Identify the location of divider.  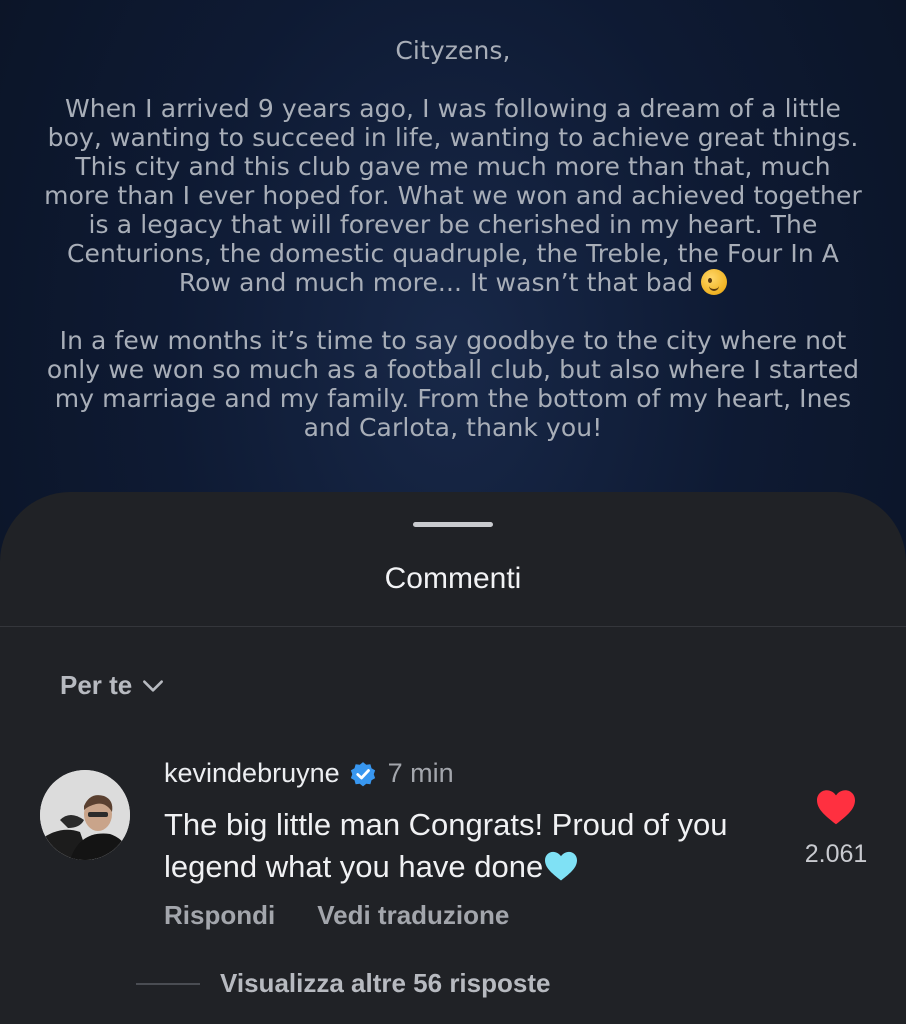
(453, 626).